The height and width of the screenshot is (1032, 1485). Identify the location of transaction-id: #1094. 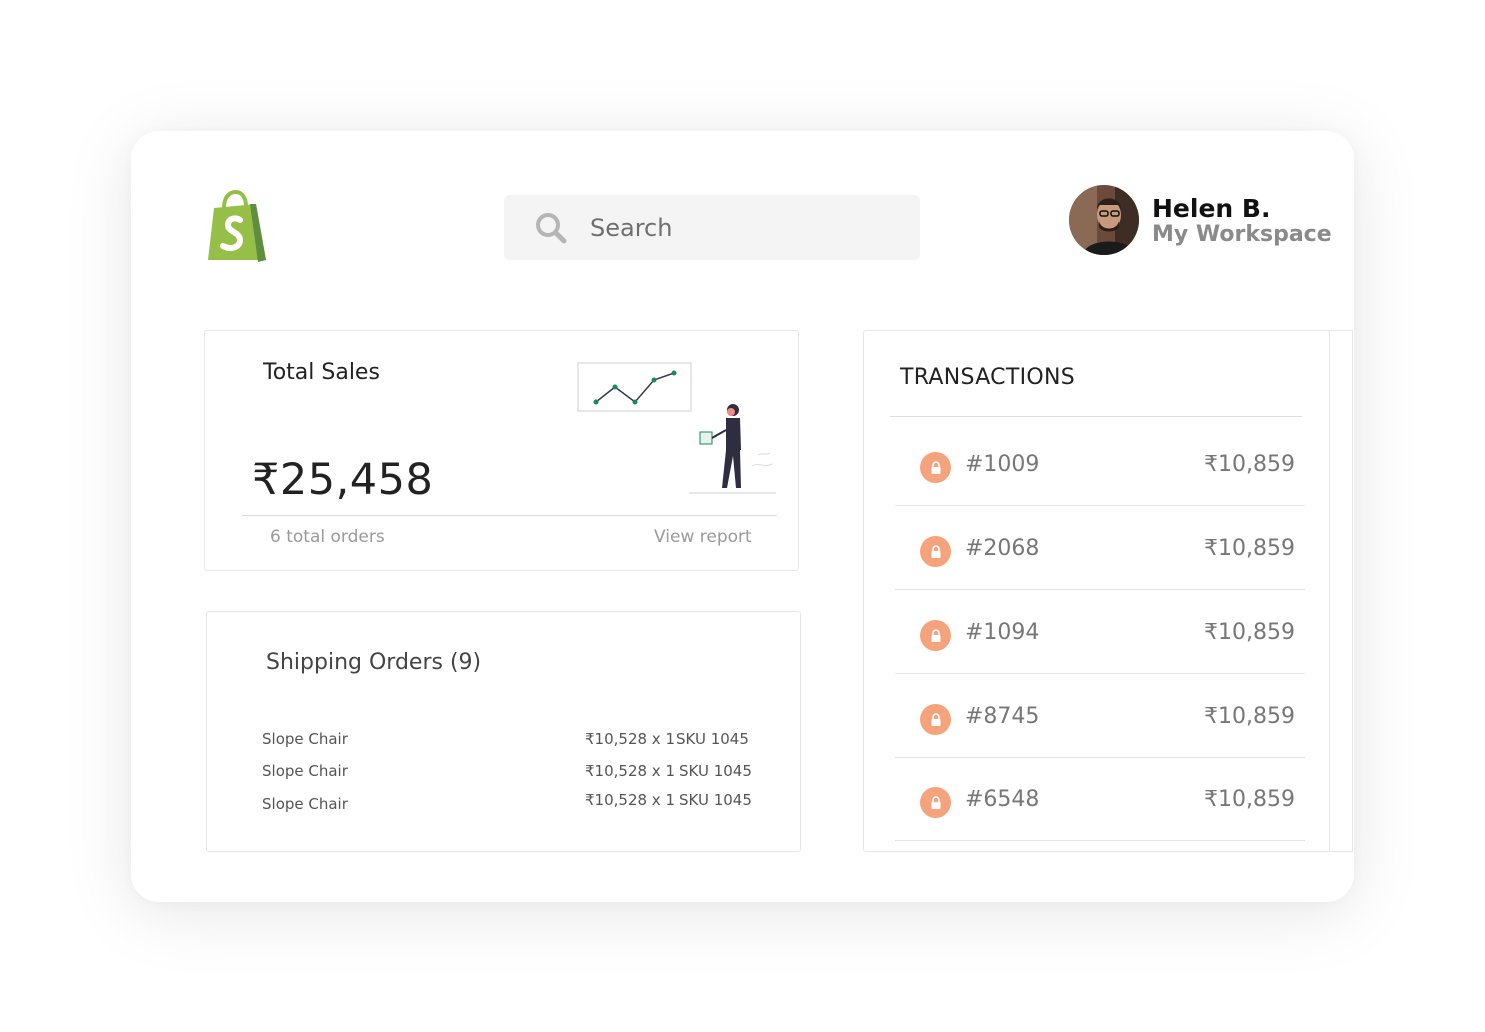
(1002, 632).